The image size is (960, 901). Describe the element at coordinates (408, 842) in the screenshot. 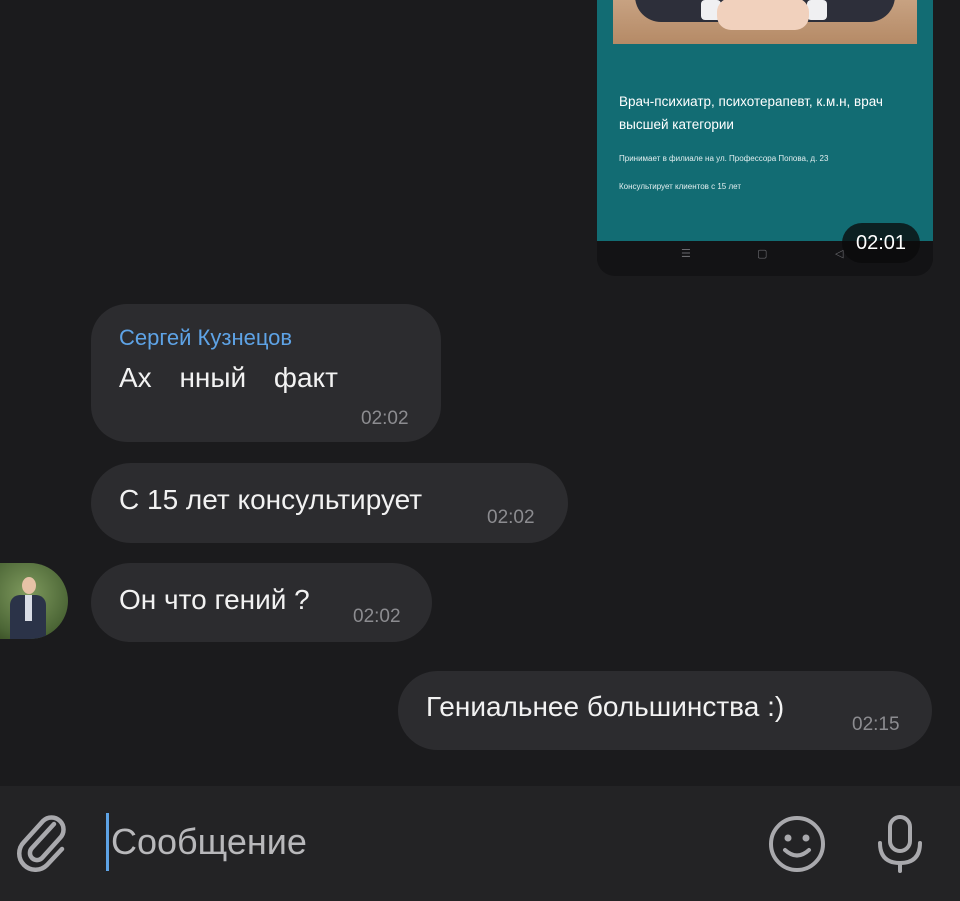

I see `message-input` at that location.